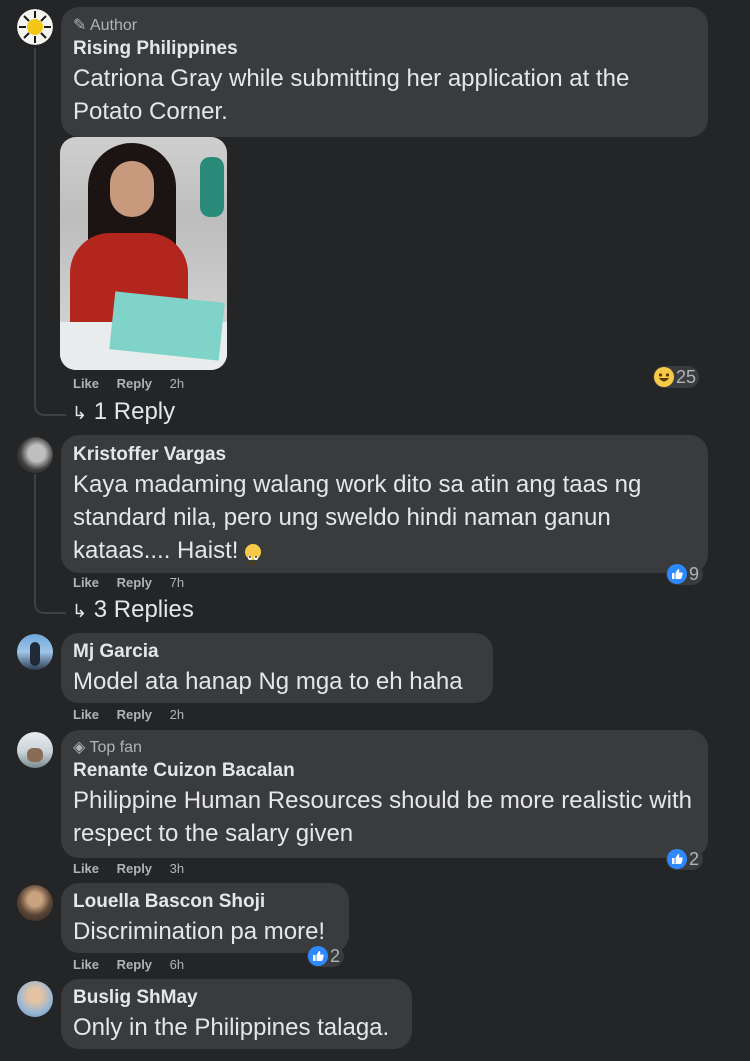 This screenshot has width=750, height=1061. What do you see at coordinates (384, 455) in the screenshot?
I see `commenter-name: Kristoffer Vargas` at bounding box center [384, 455].